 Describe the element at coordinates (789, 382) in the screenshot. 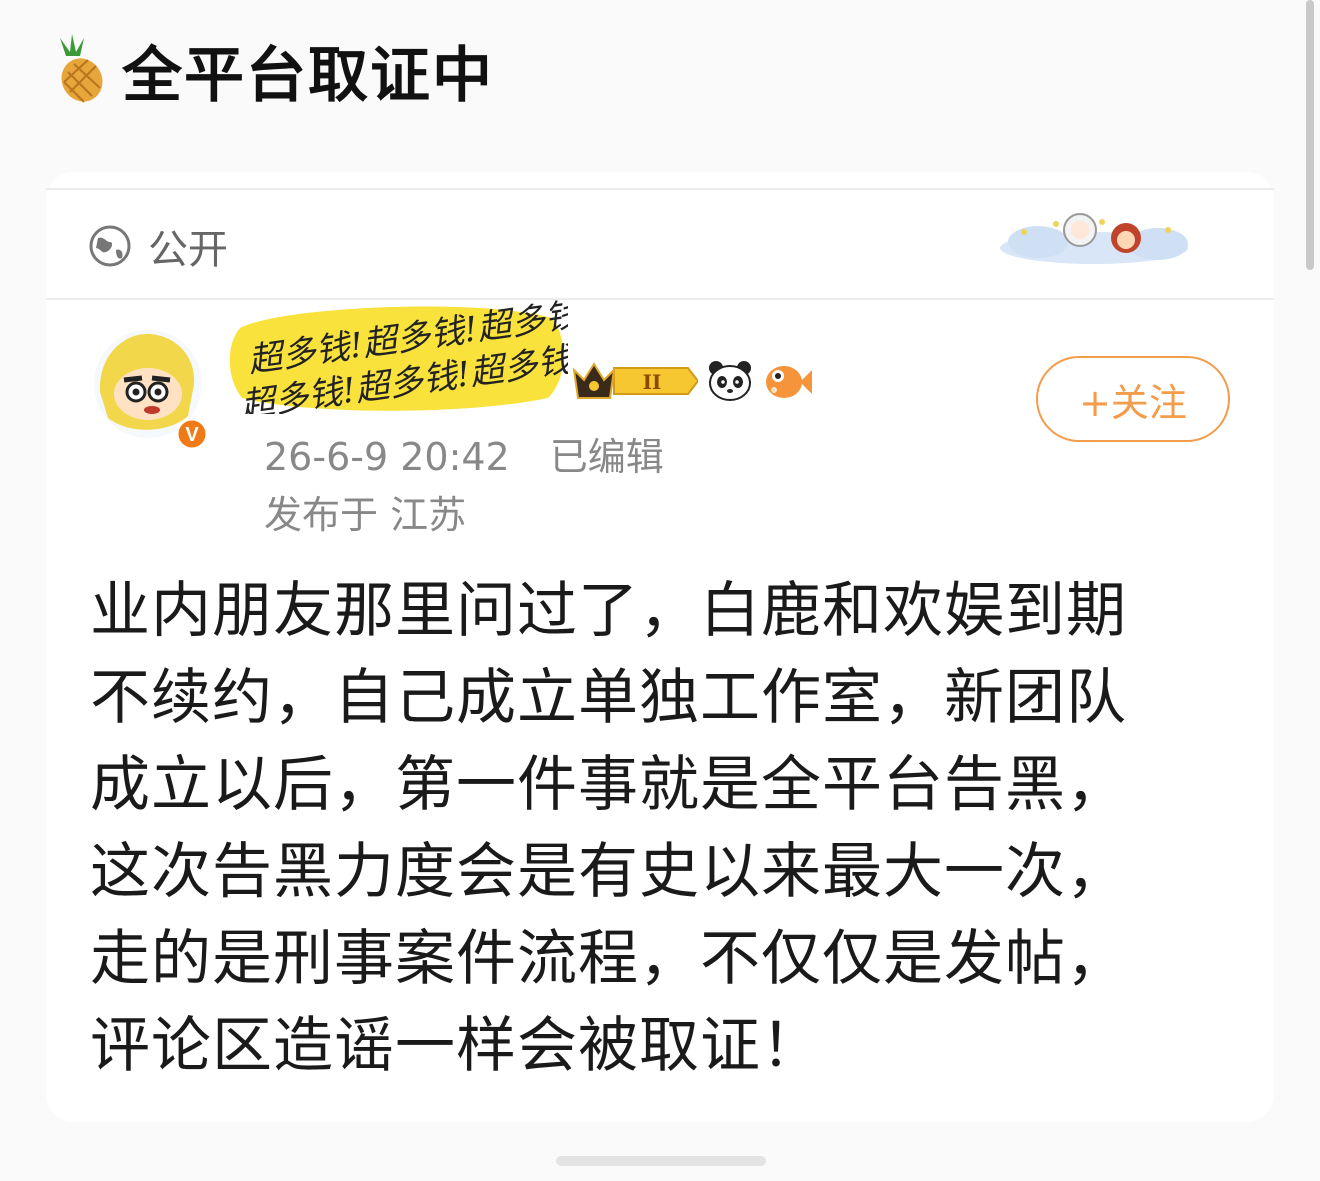

I see `fish-icon` at that location.